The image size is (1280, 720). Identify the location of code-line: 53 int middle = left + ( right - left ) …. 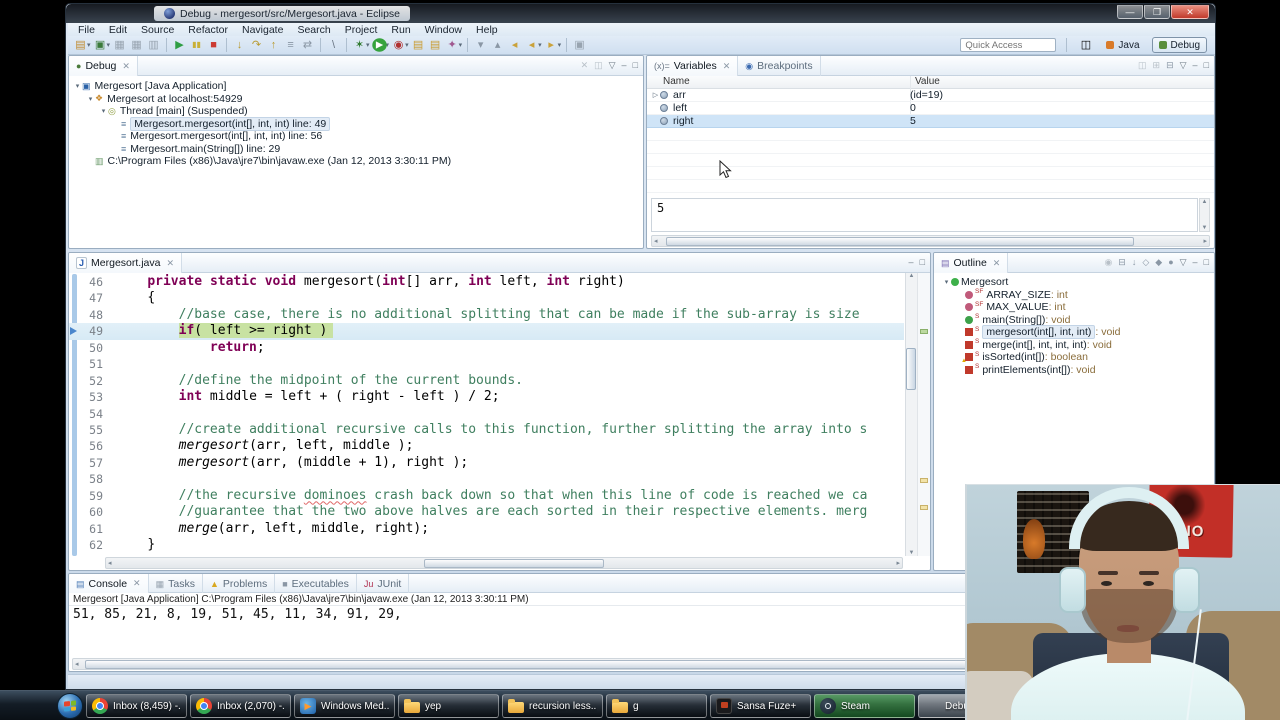
(486, 397).